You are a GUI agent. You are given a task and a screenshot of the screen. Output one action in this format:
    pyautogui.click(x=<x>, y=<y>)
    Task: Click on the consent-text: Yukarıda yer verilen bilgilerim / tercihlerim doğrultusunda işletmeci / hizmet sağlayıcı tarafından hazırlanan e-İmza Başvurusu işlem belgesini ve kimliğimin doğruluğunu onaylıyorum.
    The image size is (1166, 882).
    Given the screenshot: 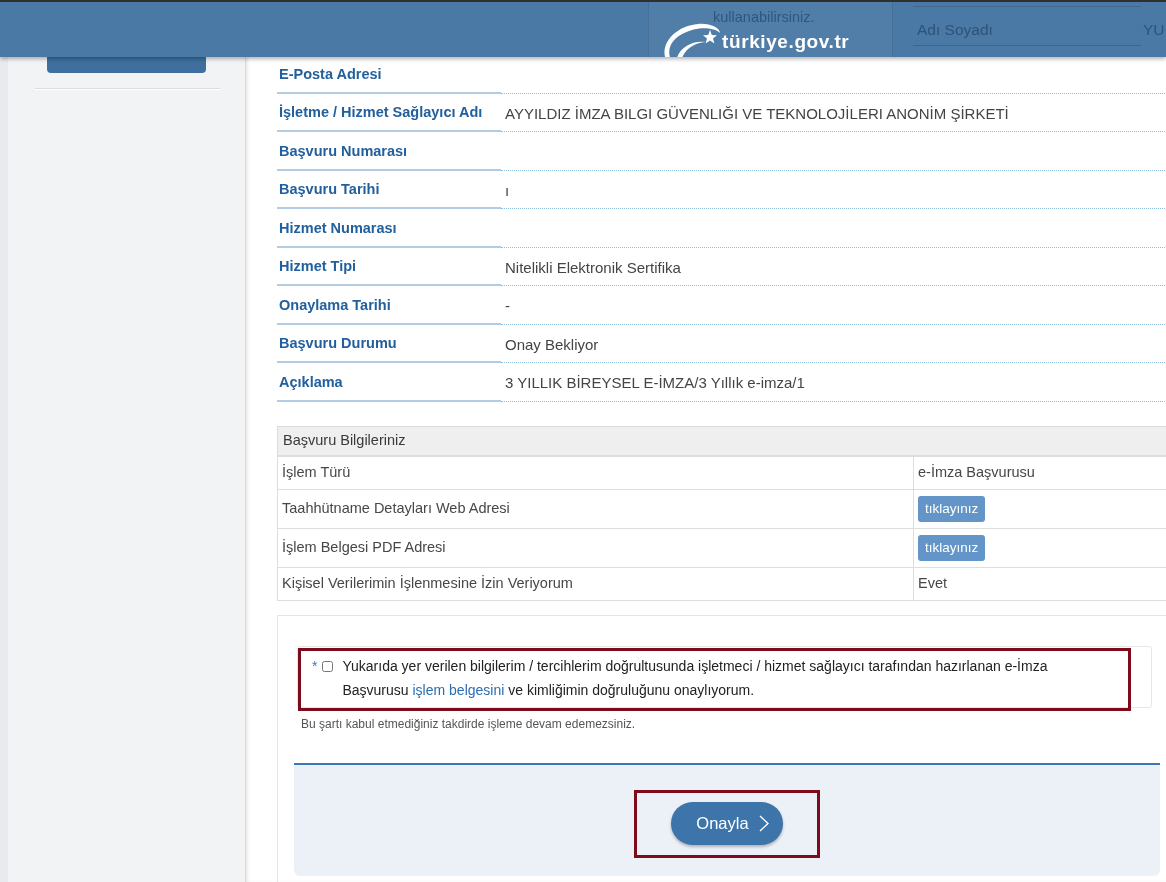 What is the action you would take?
    pyautogui.click(x=695, y=678)
    